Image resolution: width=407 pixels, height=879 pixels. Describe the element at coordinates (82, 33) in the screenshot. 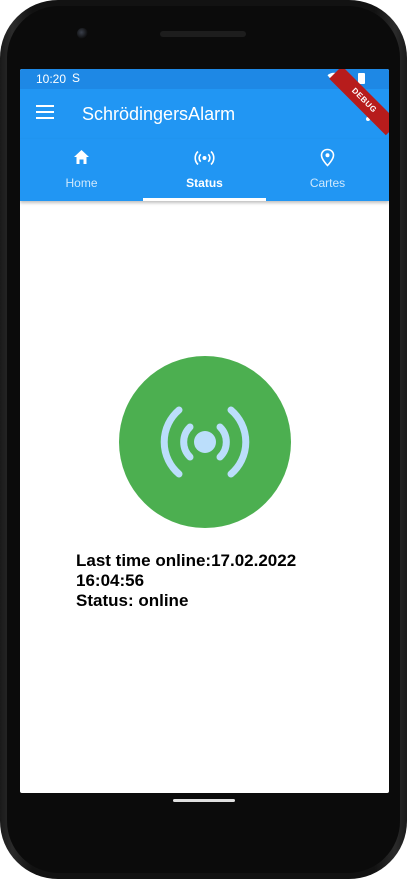

I see `front-camera` at that location.